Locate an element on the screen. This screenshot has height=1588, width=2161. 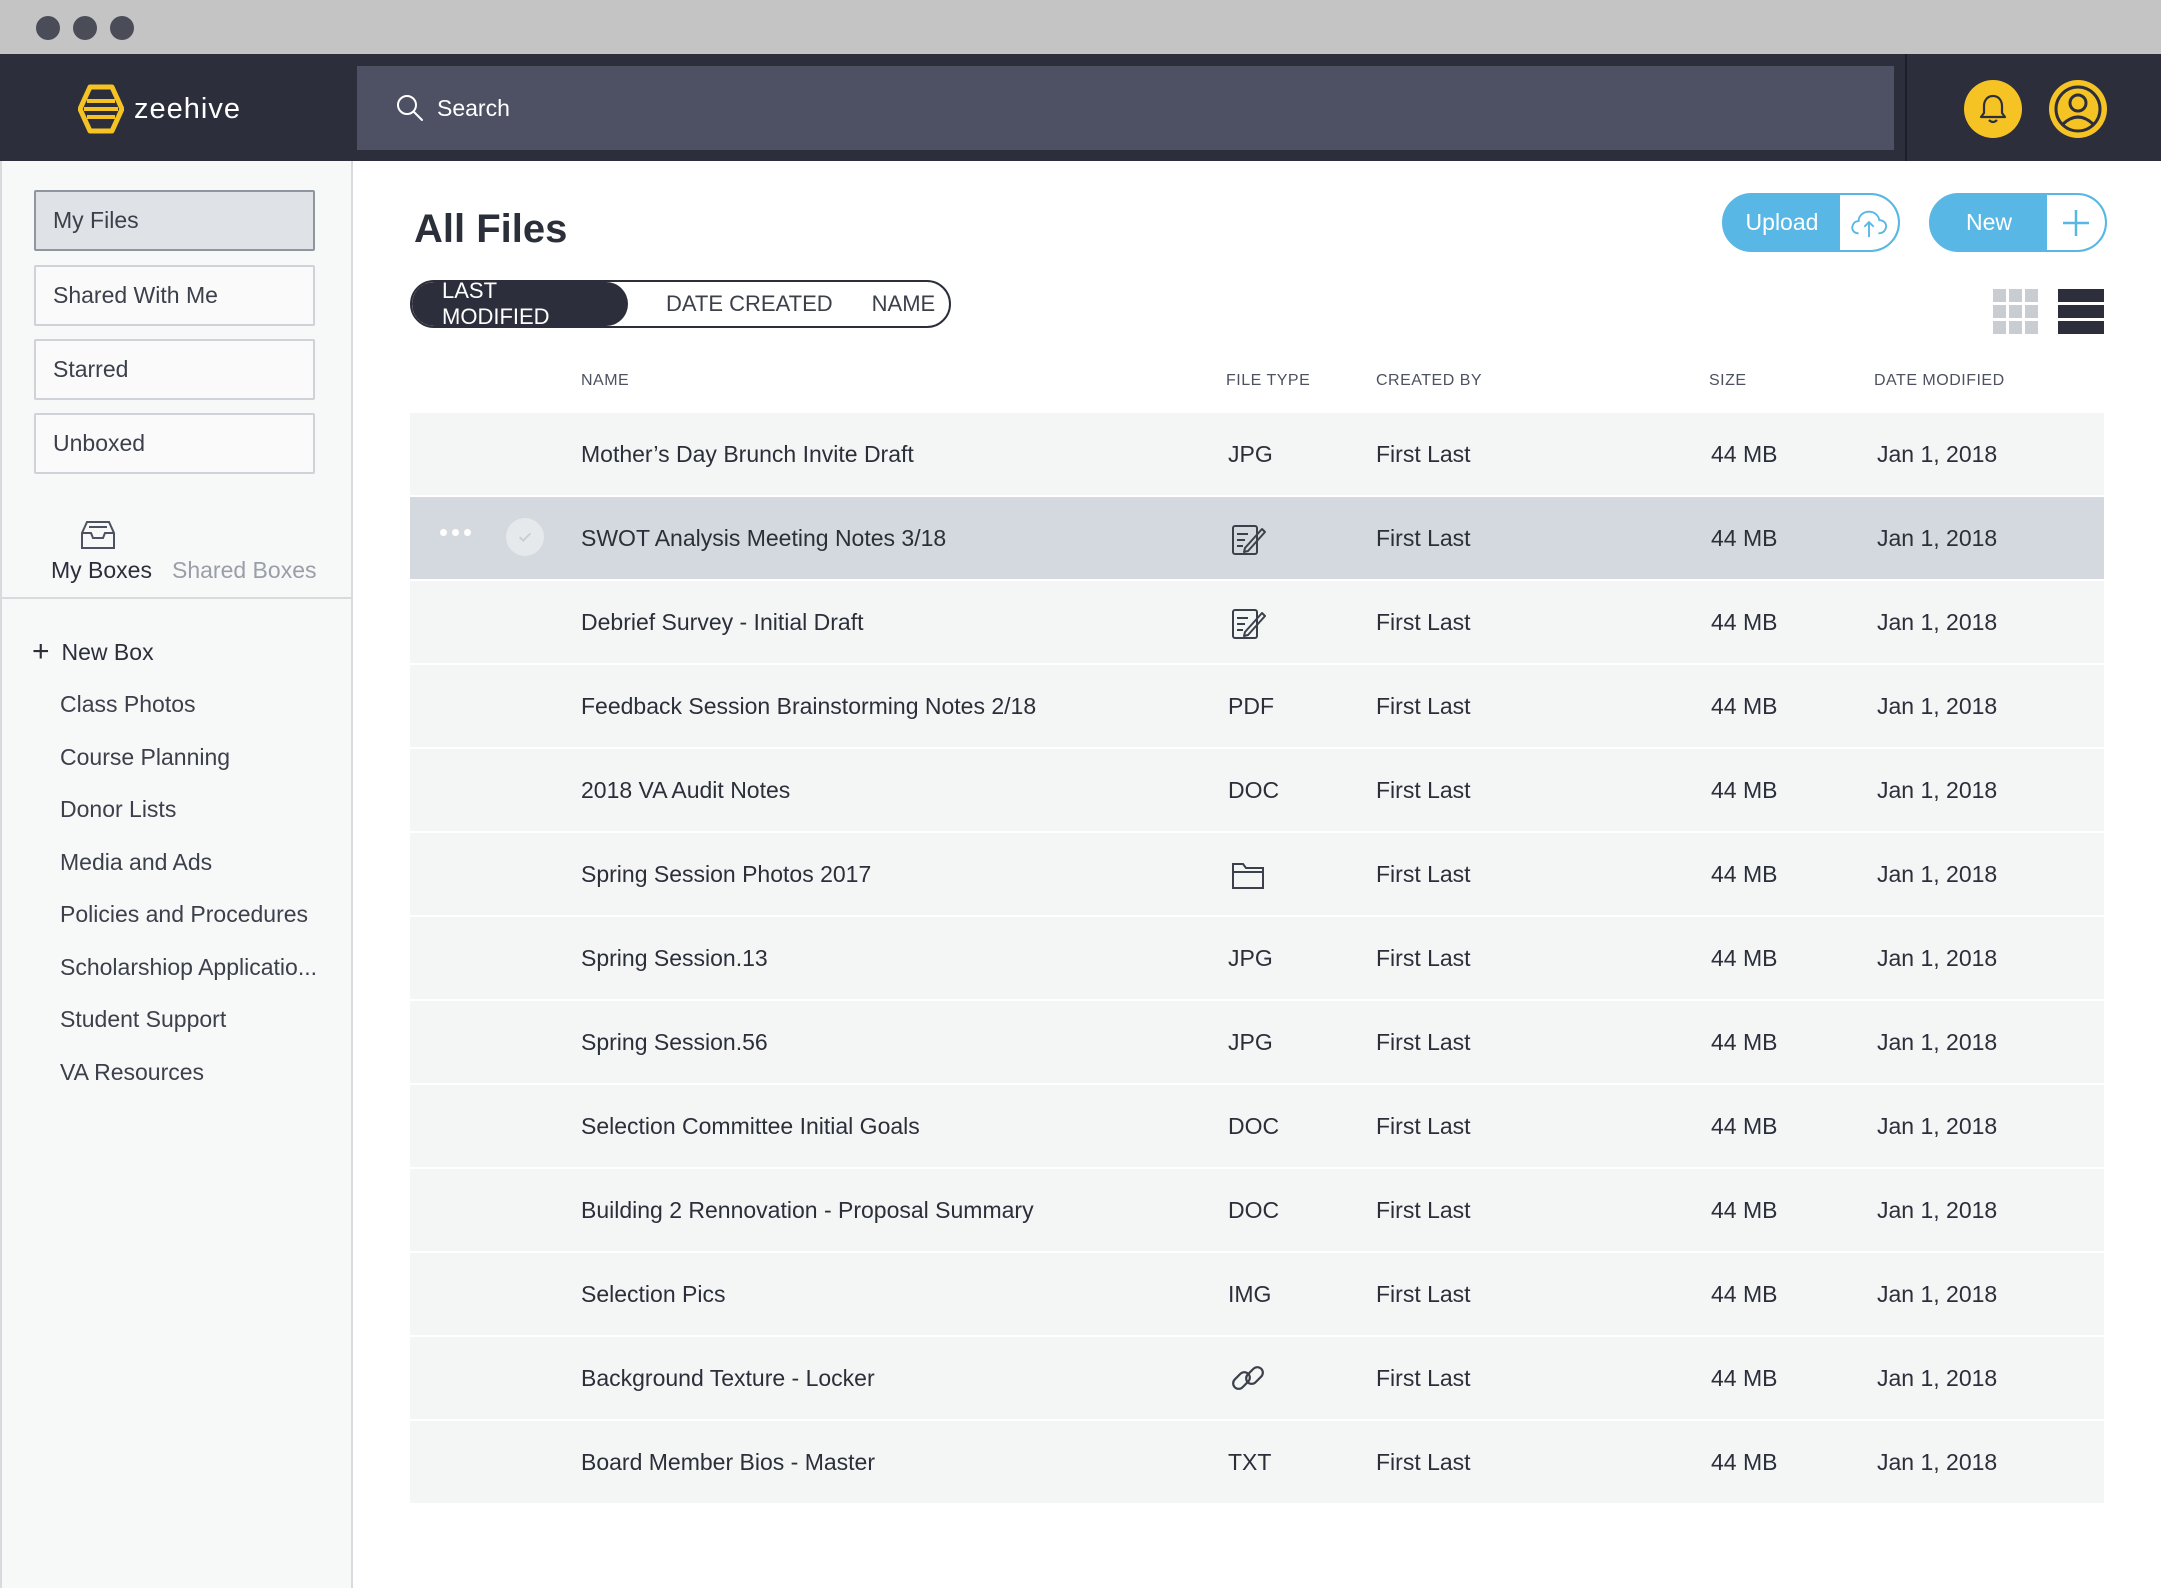
inbox-icon is located at coordinates (98, 535).